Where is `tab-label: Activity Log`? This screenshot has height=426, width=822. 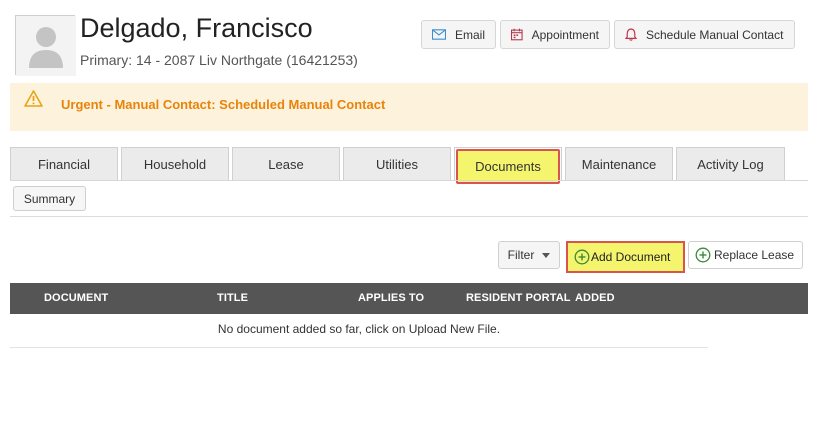
tab-label: Activity Log is located at coordinates (730, 164).